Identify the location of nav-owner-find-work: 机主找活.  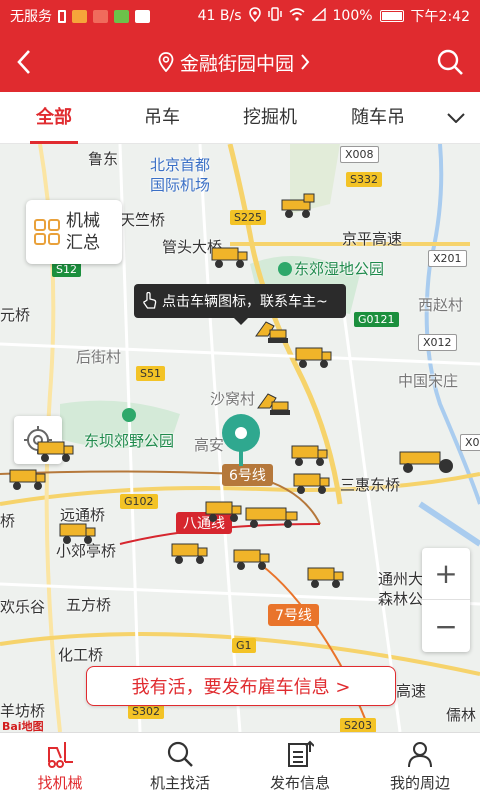
(180, 766).